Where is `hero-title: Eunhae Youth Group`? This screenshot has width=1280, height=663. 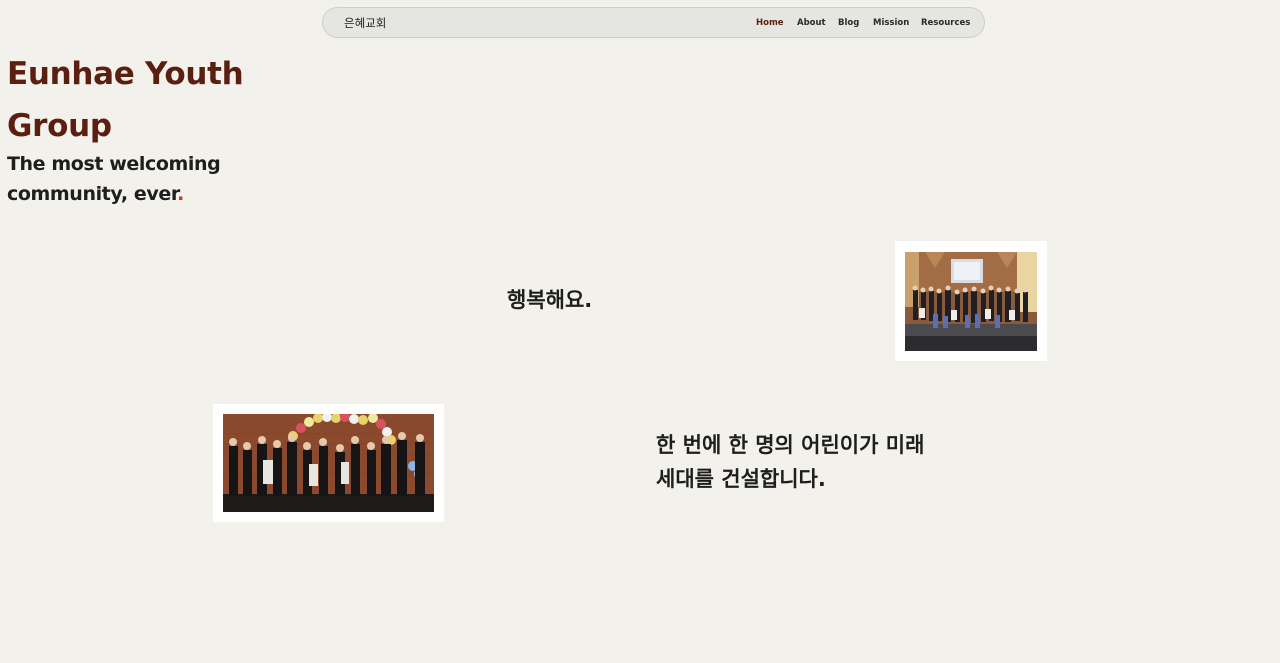 hero-title: Eunhae Youth Group is located at coordinates (125, 100).